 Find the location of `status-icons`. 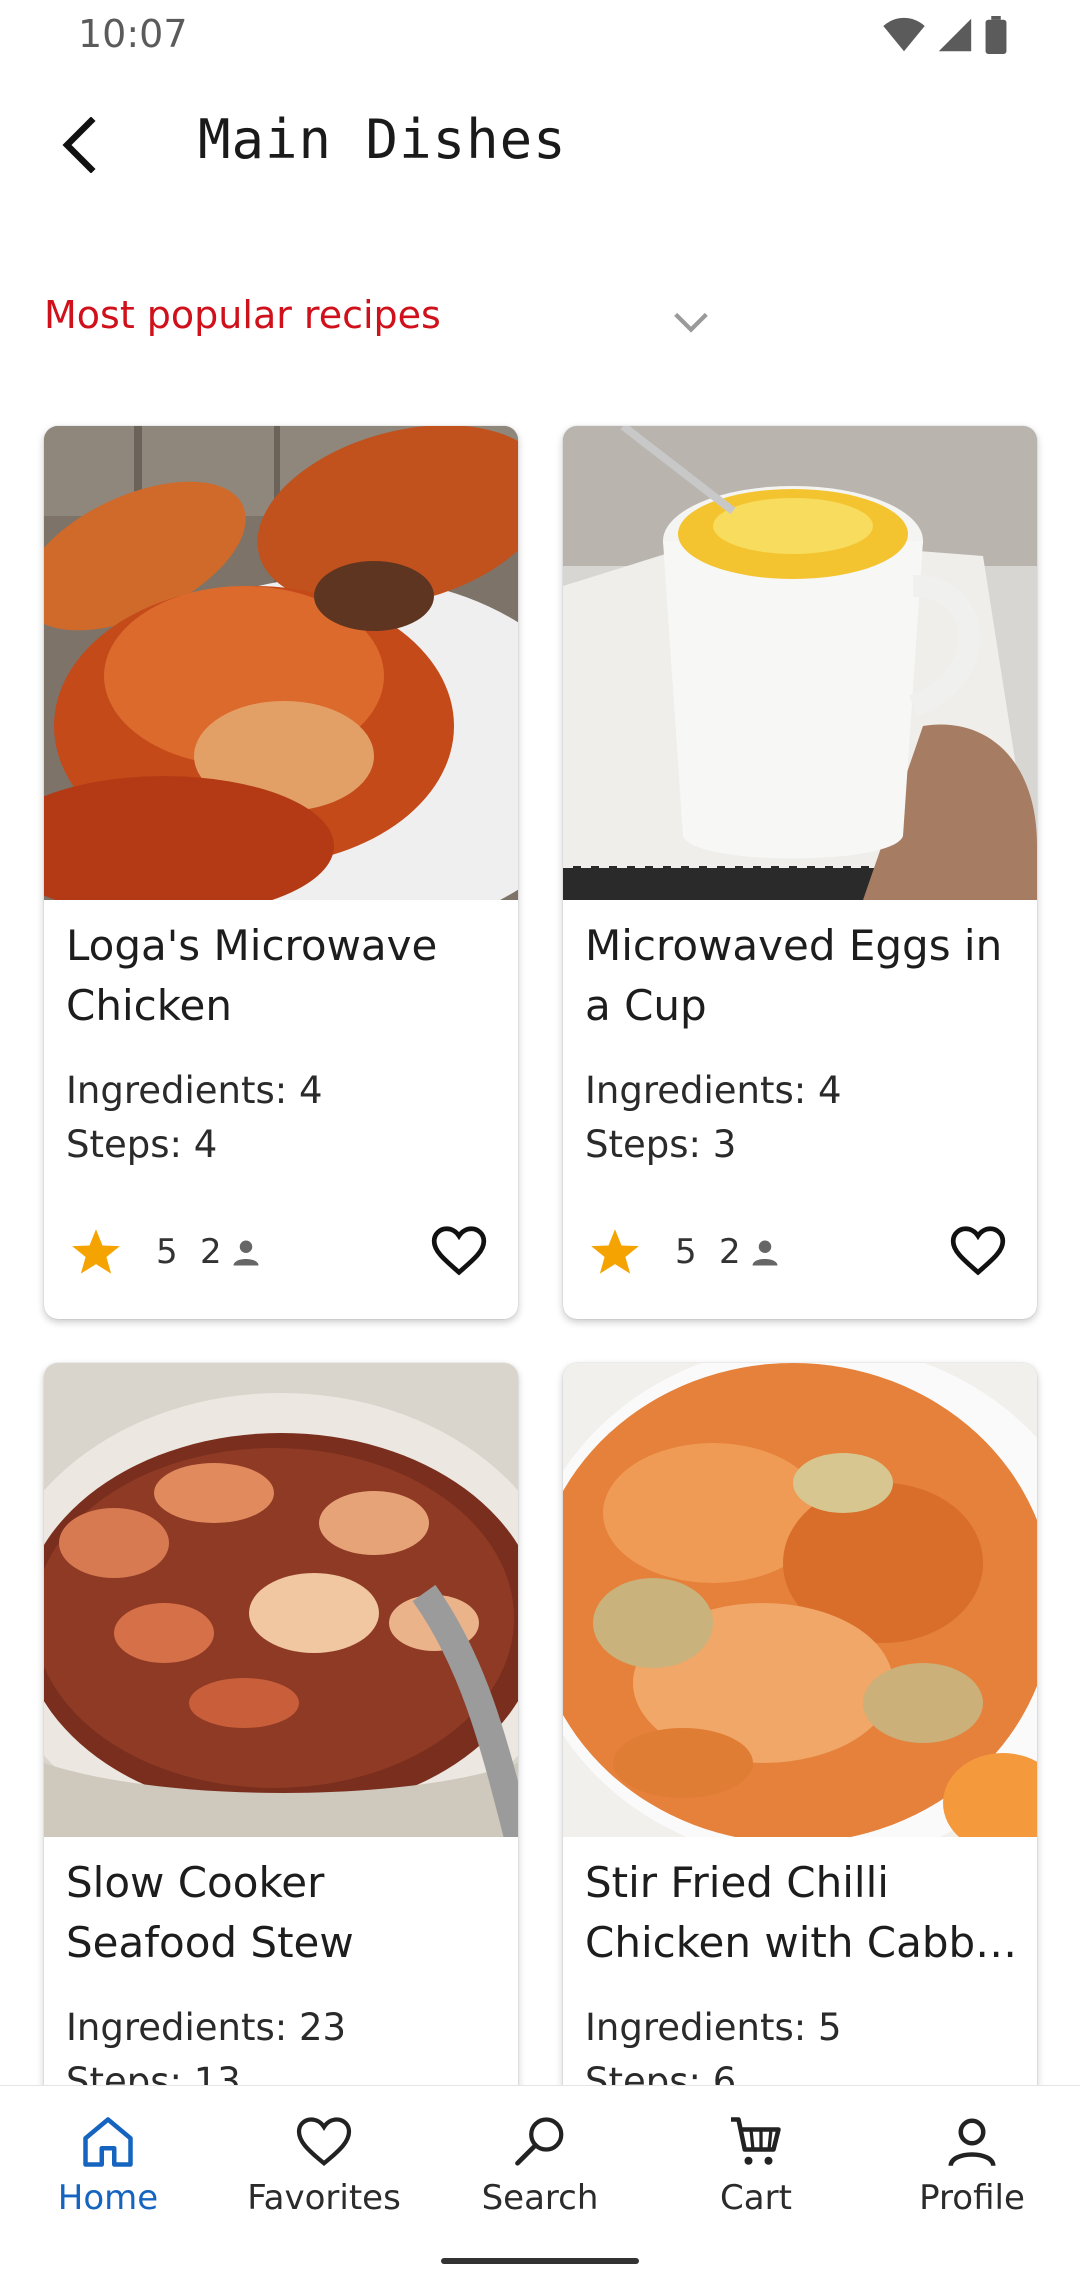

status-icons is located at coordinates (945, 35).